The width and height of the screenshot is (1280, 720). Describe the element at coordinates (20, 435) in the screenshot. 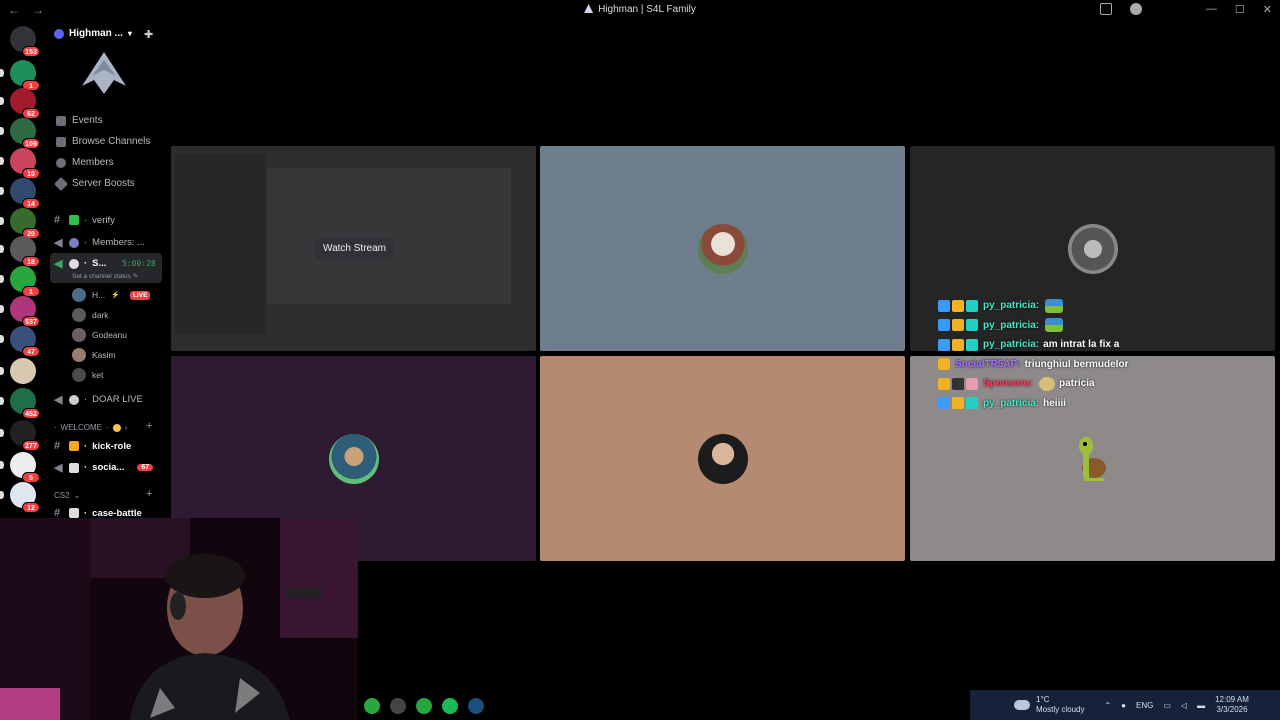

I see `server-icon-13: 277` at that location.